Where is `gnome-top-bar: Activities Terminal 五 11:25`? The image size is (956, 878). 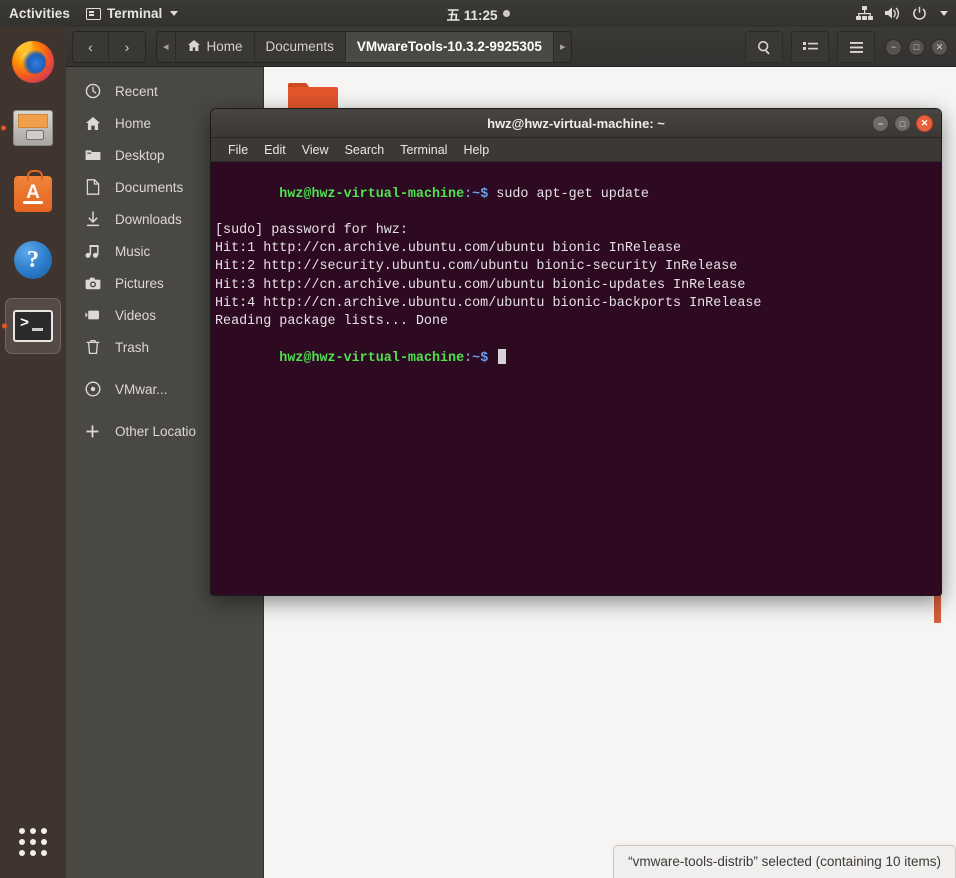
gnome-top-bar: Activities Terminal 五 11:25 is located at coordinates (478, 13).